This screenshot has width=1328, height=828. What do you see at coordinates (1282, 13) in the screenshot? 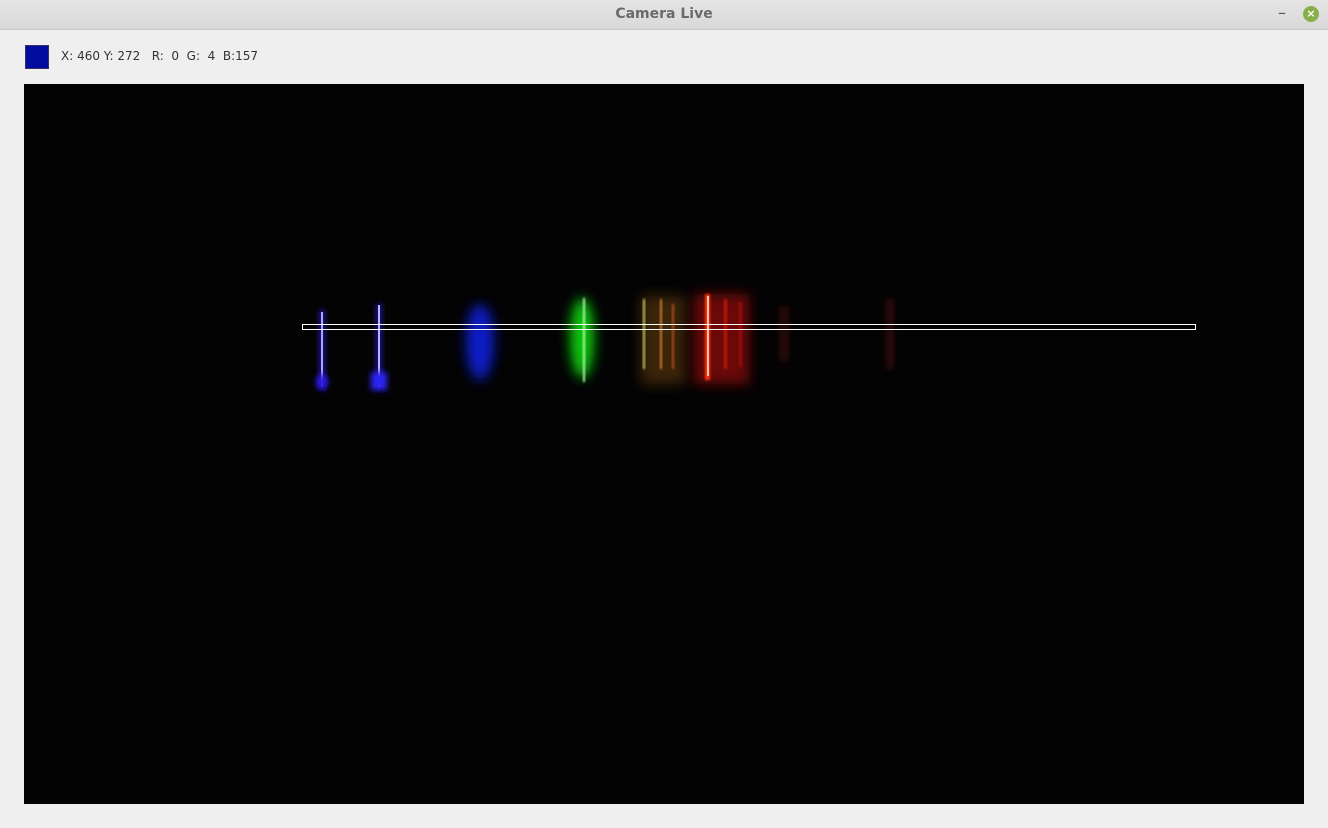
I see `minimize-icon: –` at bounding box center [1282, 13].